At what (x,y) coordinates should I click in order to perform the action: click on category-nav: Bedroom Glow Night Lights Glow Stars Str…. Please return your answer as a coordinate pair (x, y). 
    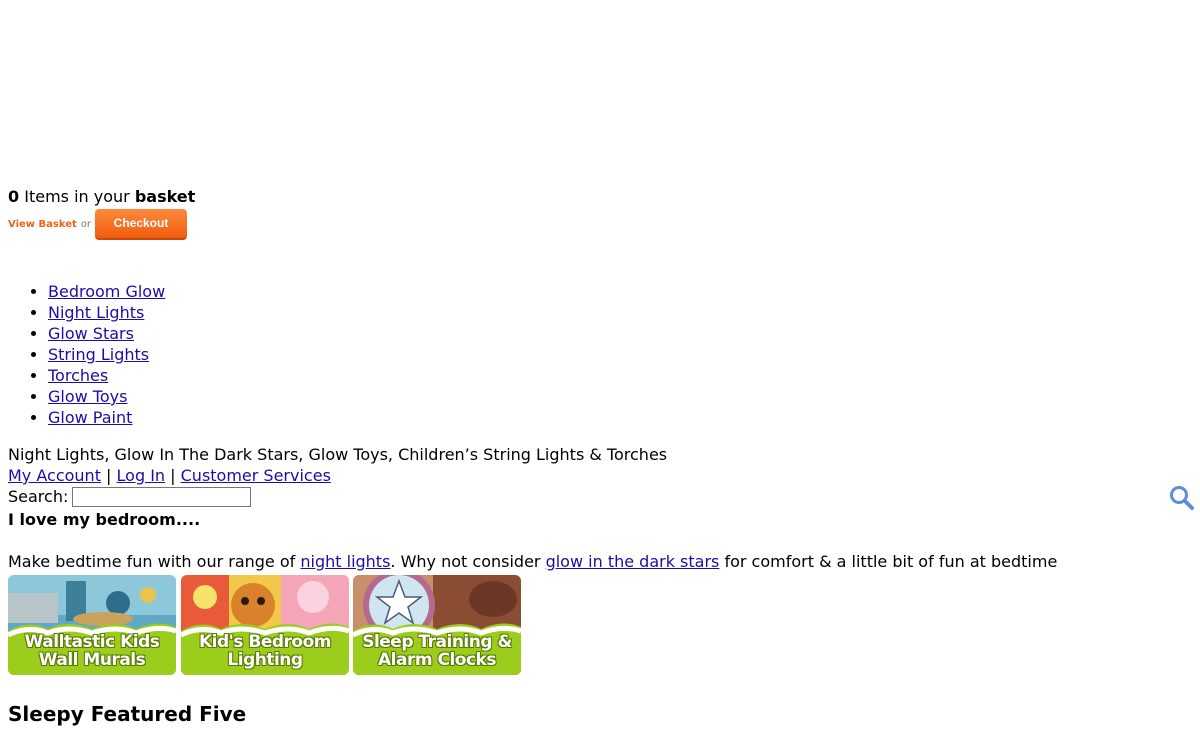
    Looking at the image, I should click on (86, 354).